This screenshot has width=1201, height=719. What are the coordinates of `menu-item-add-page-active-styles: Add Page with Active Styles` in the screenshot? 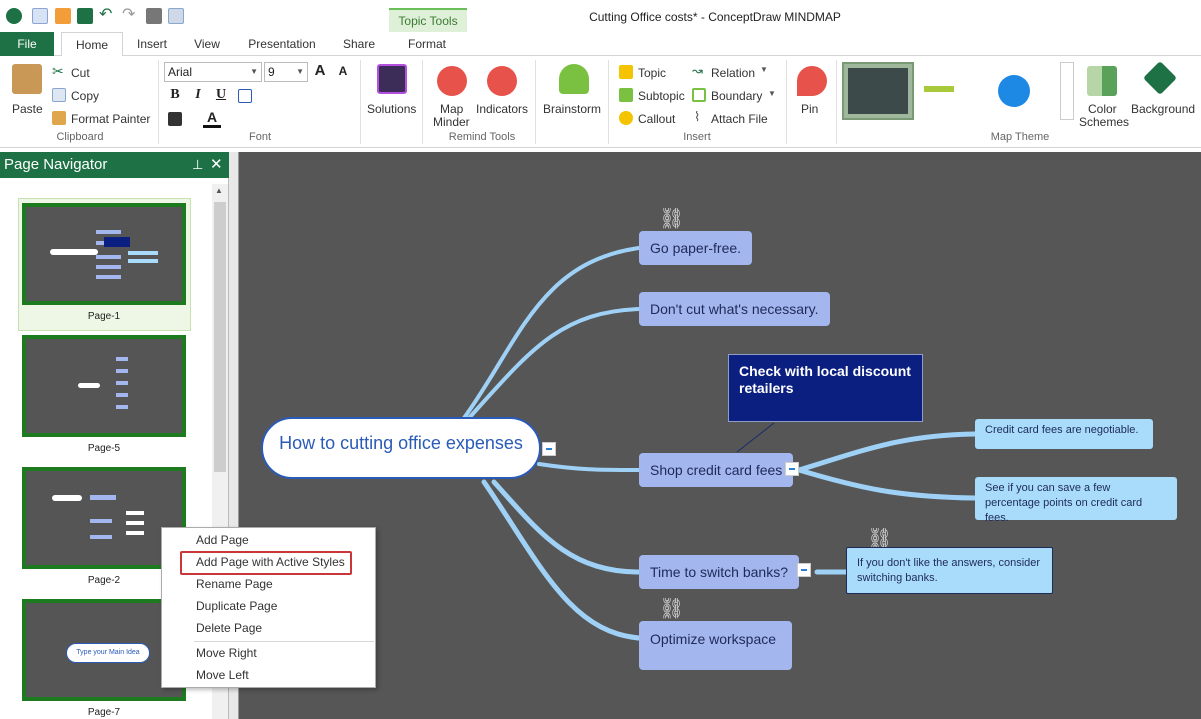 It's located at (270, 562).